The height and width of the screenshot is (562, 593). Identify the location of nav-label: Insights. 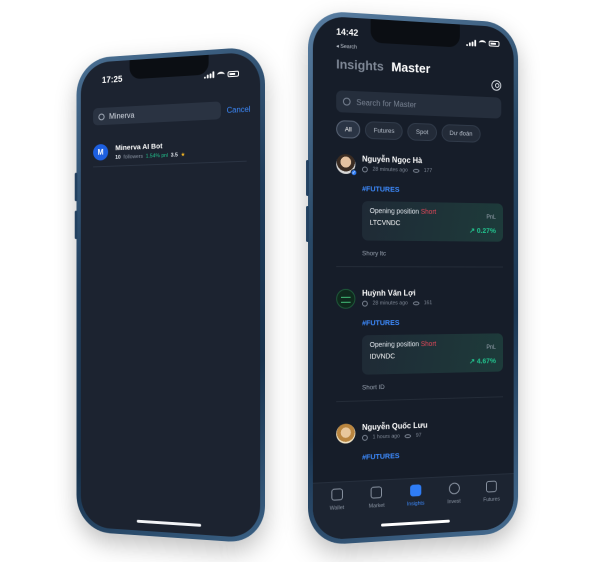
(415, 504).